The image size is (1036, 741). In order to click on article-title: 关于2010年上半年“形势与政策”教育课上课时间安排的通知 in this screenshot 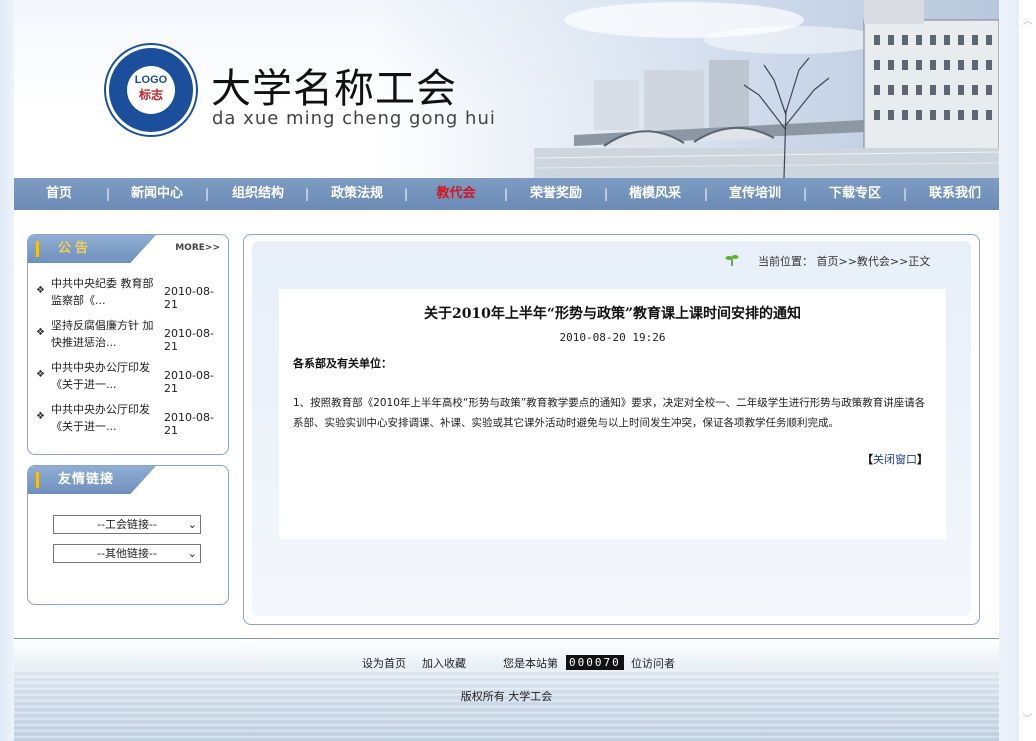, I will do `click(612, 314)`.